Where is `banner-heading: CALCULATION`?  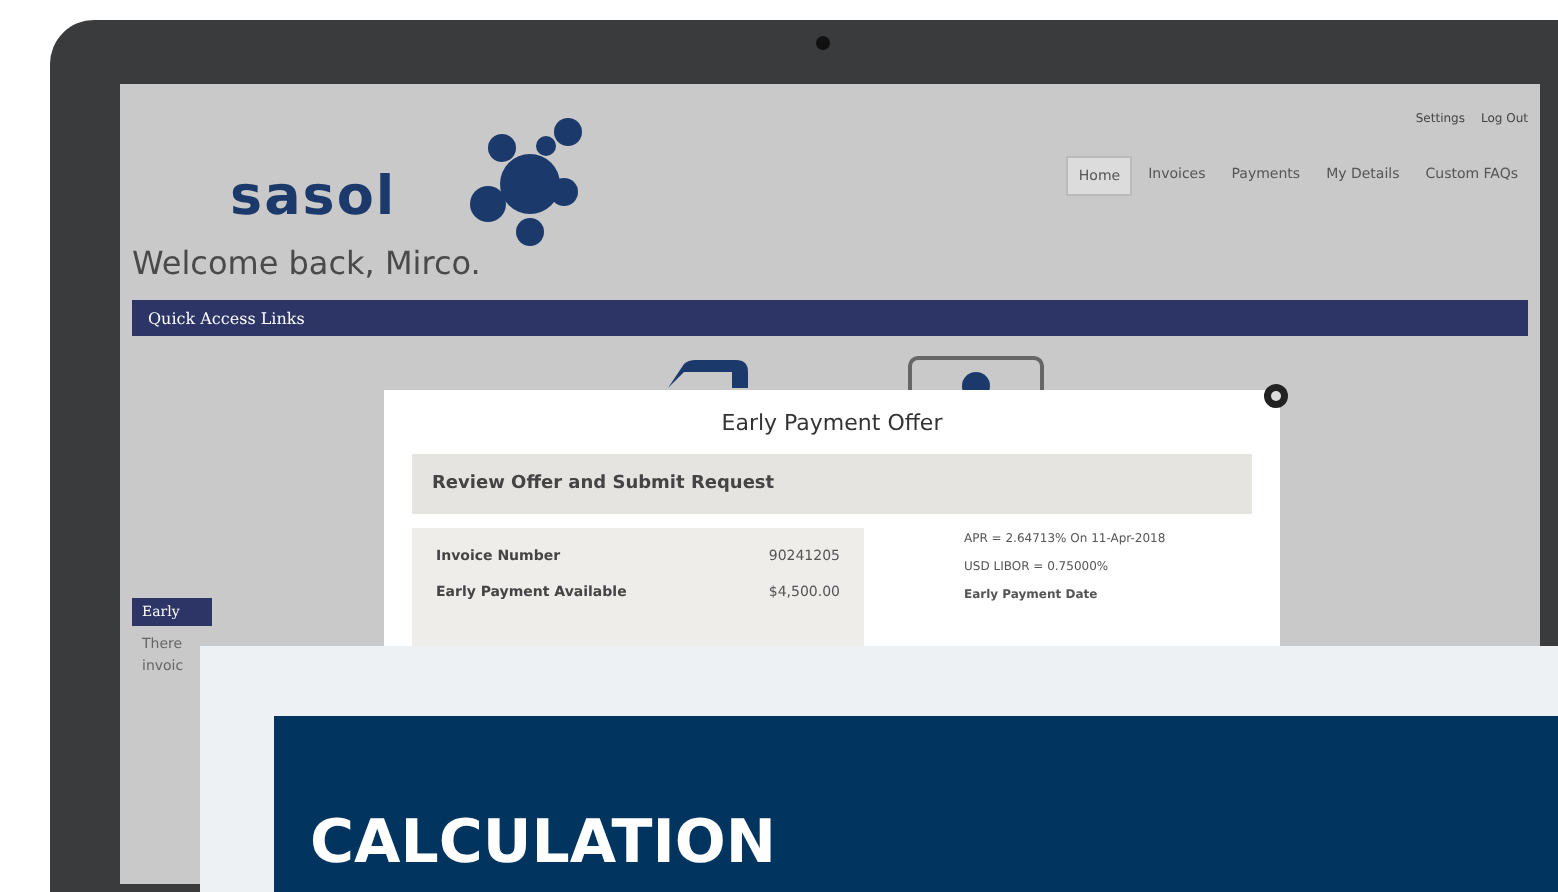
banner-heading: CALCULATION is located at coordinates (543, 844).